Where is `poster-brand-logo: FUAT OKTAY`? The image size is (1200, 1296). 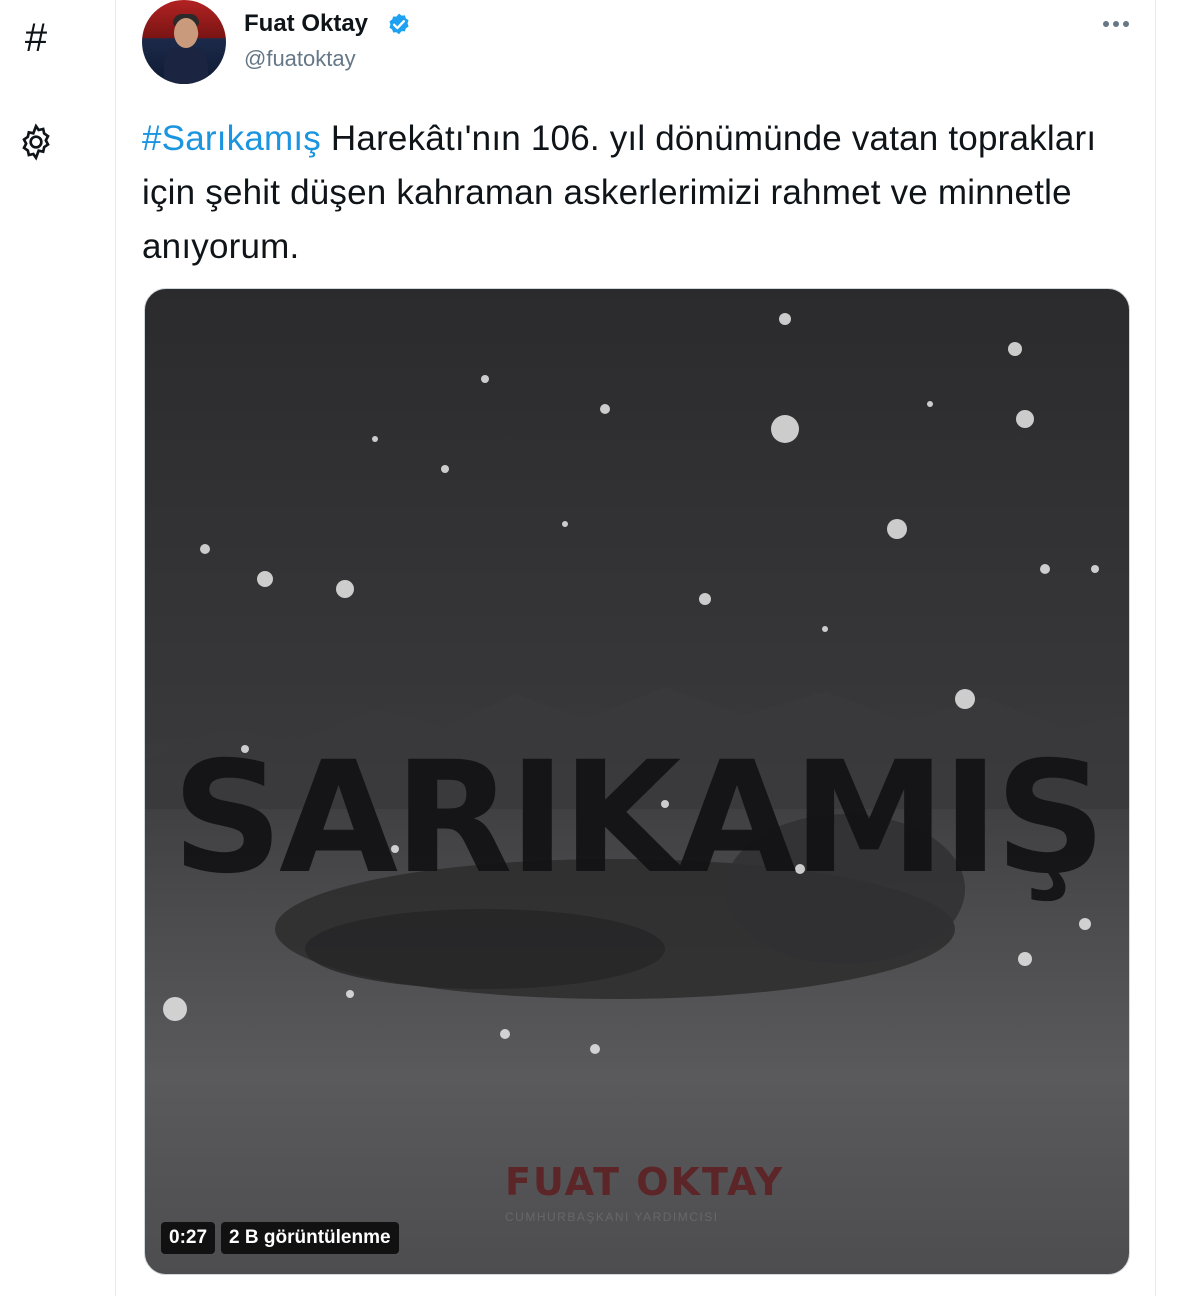 poster-brand-logo: FUAT OKTAY is located at coordinates (645, 1182).